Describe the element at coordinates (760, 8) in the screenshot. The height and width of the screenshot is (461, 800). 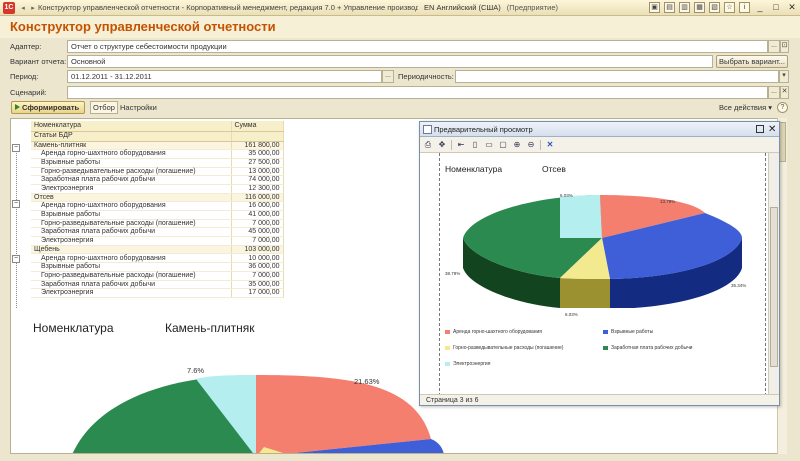
I see `minimize-icon: _` at that location.